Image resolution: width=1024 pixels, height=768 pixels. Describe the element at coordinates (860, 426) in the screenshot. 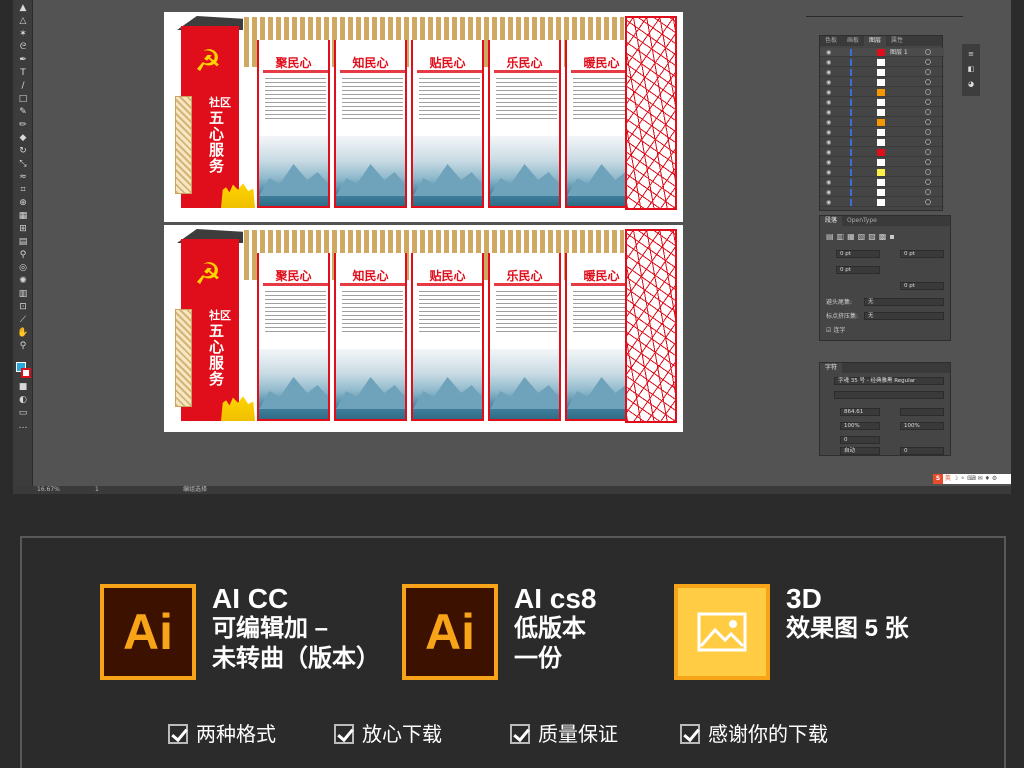

I see `vertical-scale-field: 100%` at that location.